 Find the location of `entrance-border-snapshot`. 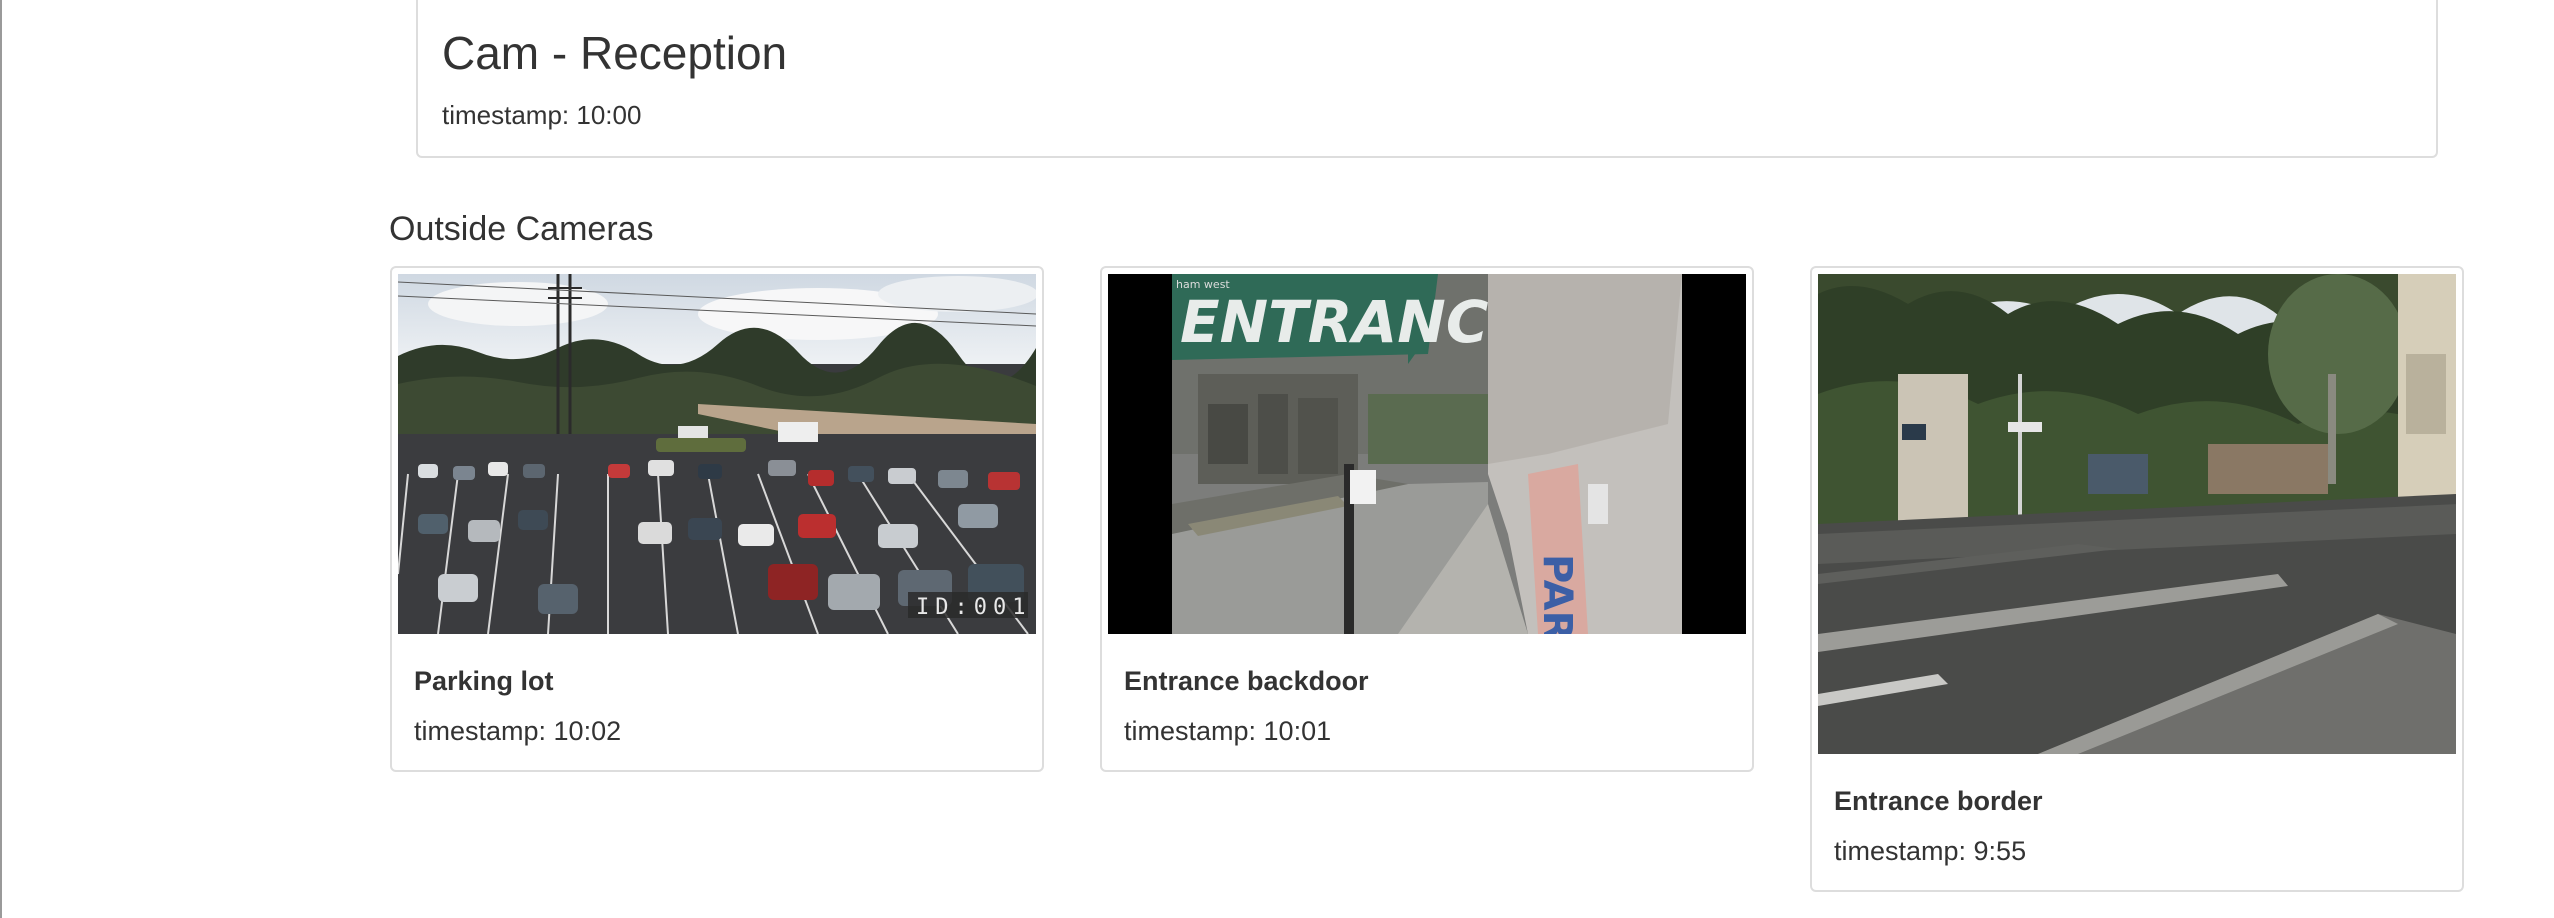

entrance-border-snapshot is located at coordinates (2137, 514).